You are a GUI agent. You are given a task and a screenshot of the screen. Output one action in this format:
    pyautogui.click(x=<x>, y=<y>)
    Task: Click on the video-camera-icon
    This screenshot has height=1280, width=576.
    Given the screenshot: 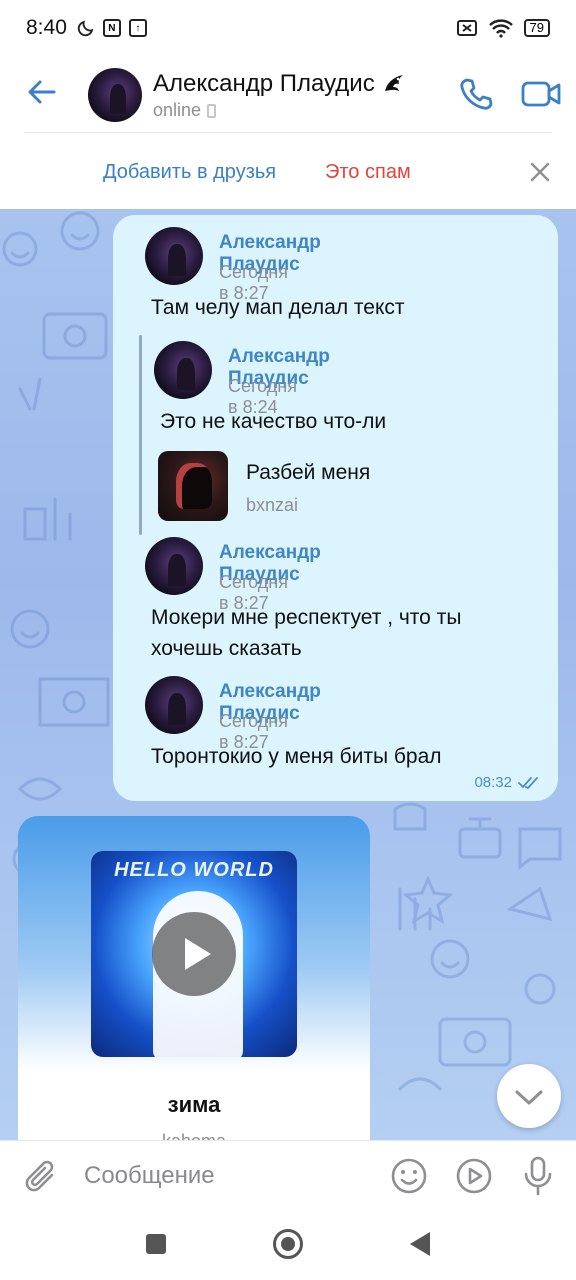 What is the action you would take?
    pyautogui.click(x=541, y=94)
    